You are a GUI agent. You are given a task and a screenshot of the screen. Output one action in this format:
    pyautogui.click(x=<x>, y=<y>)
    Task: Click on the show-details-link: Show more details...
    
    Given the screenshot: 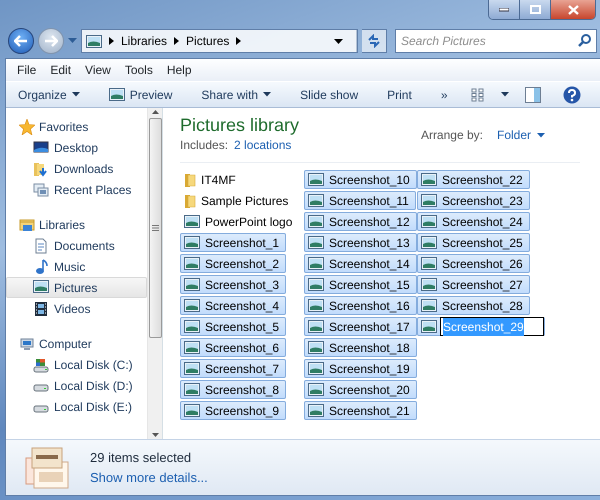 What is the action you would take?
    pyautogui.click(x=149, y=477)
    